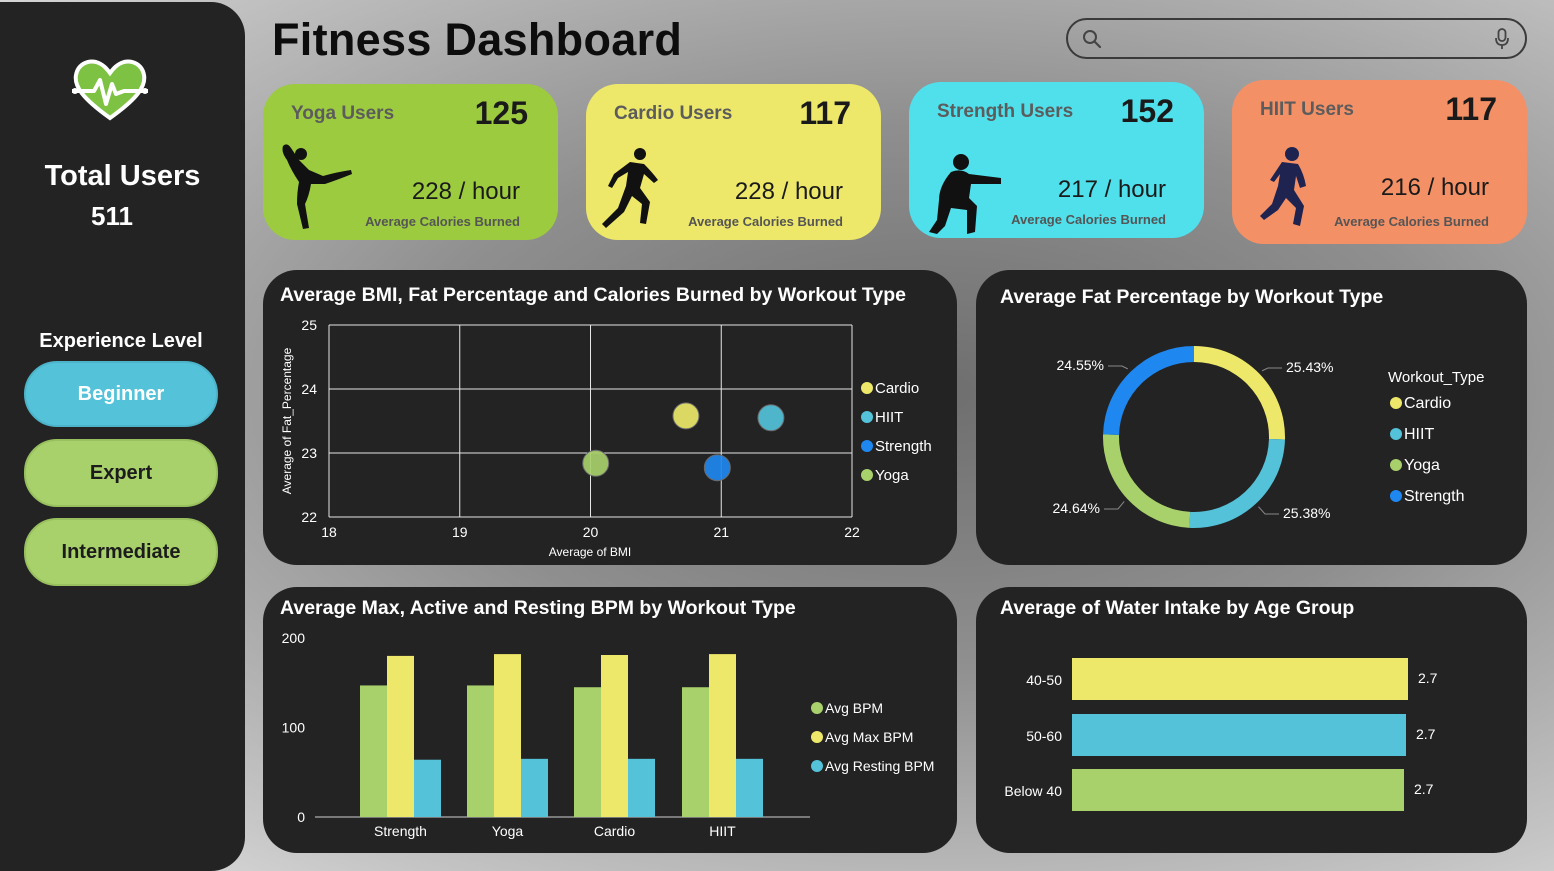 The height and width of the screenshot is (871, 1554). What do you see at coordinates (343, 113) in the screenshot?
I see `kpi-label: Yoga Users` at bounding box center [343, 113].